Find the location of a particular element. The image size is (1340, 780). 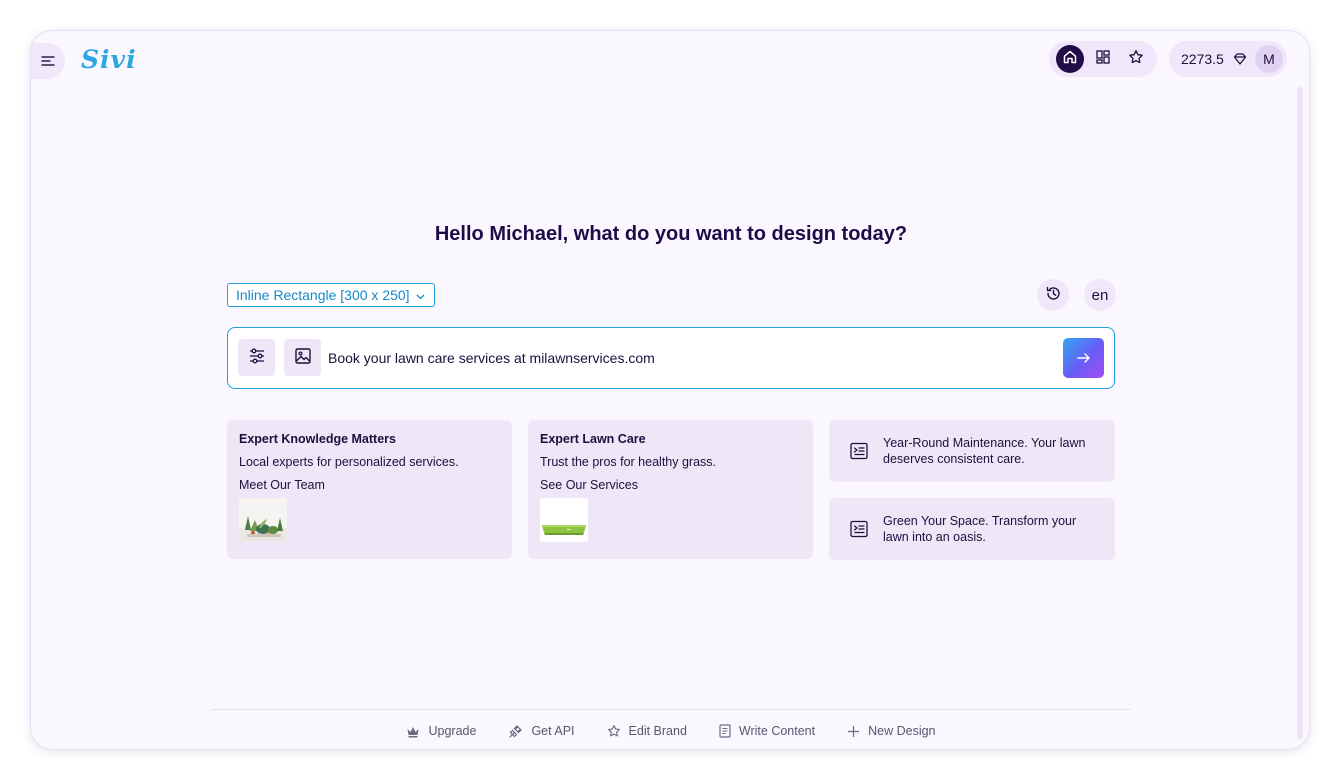

footer-divider is located at coordinates (671, 709).